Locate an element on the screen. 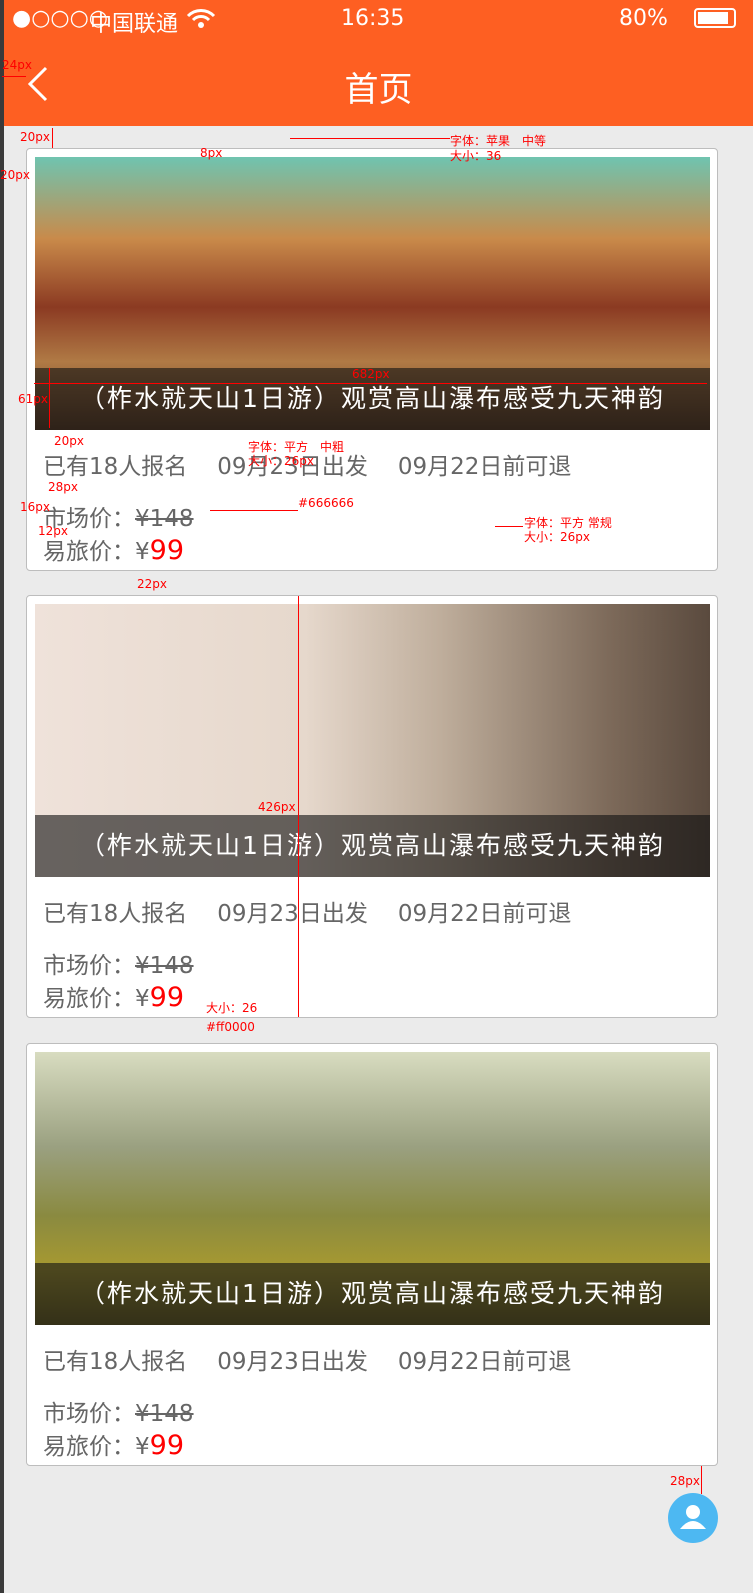 This screenshot has width=753, height=1593. annotation: 682px is located at coordinates (371, 374).